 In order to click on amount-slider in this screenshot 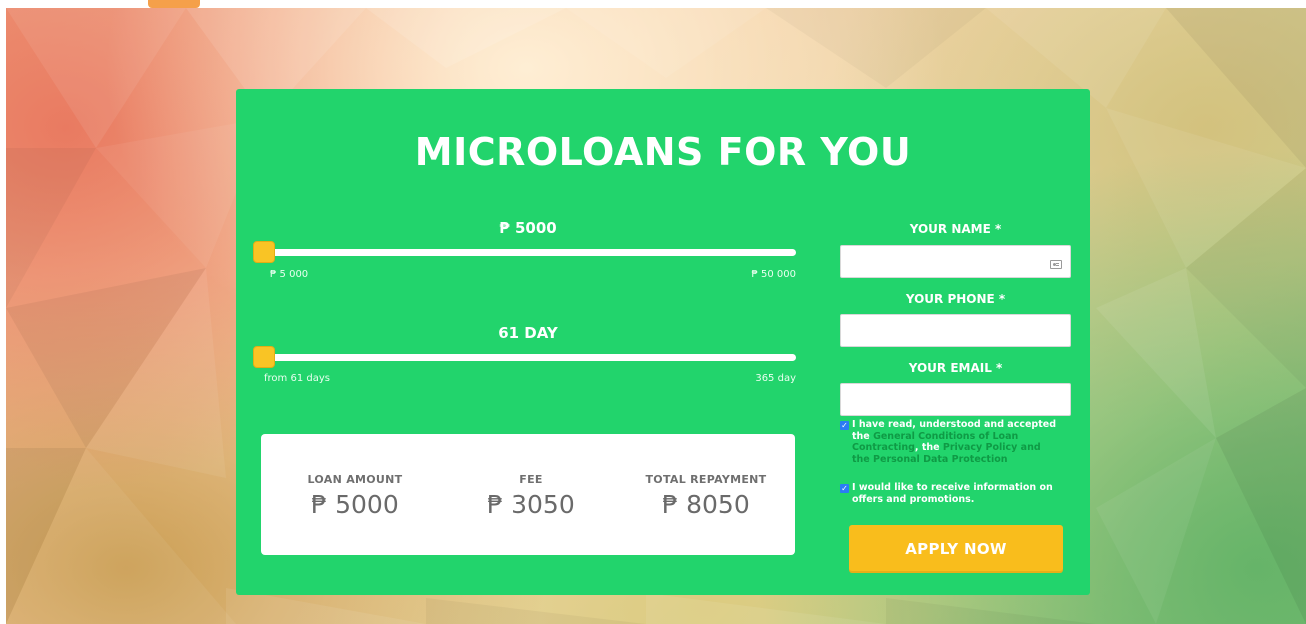, I will do `click(524, 252)`.